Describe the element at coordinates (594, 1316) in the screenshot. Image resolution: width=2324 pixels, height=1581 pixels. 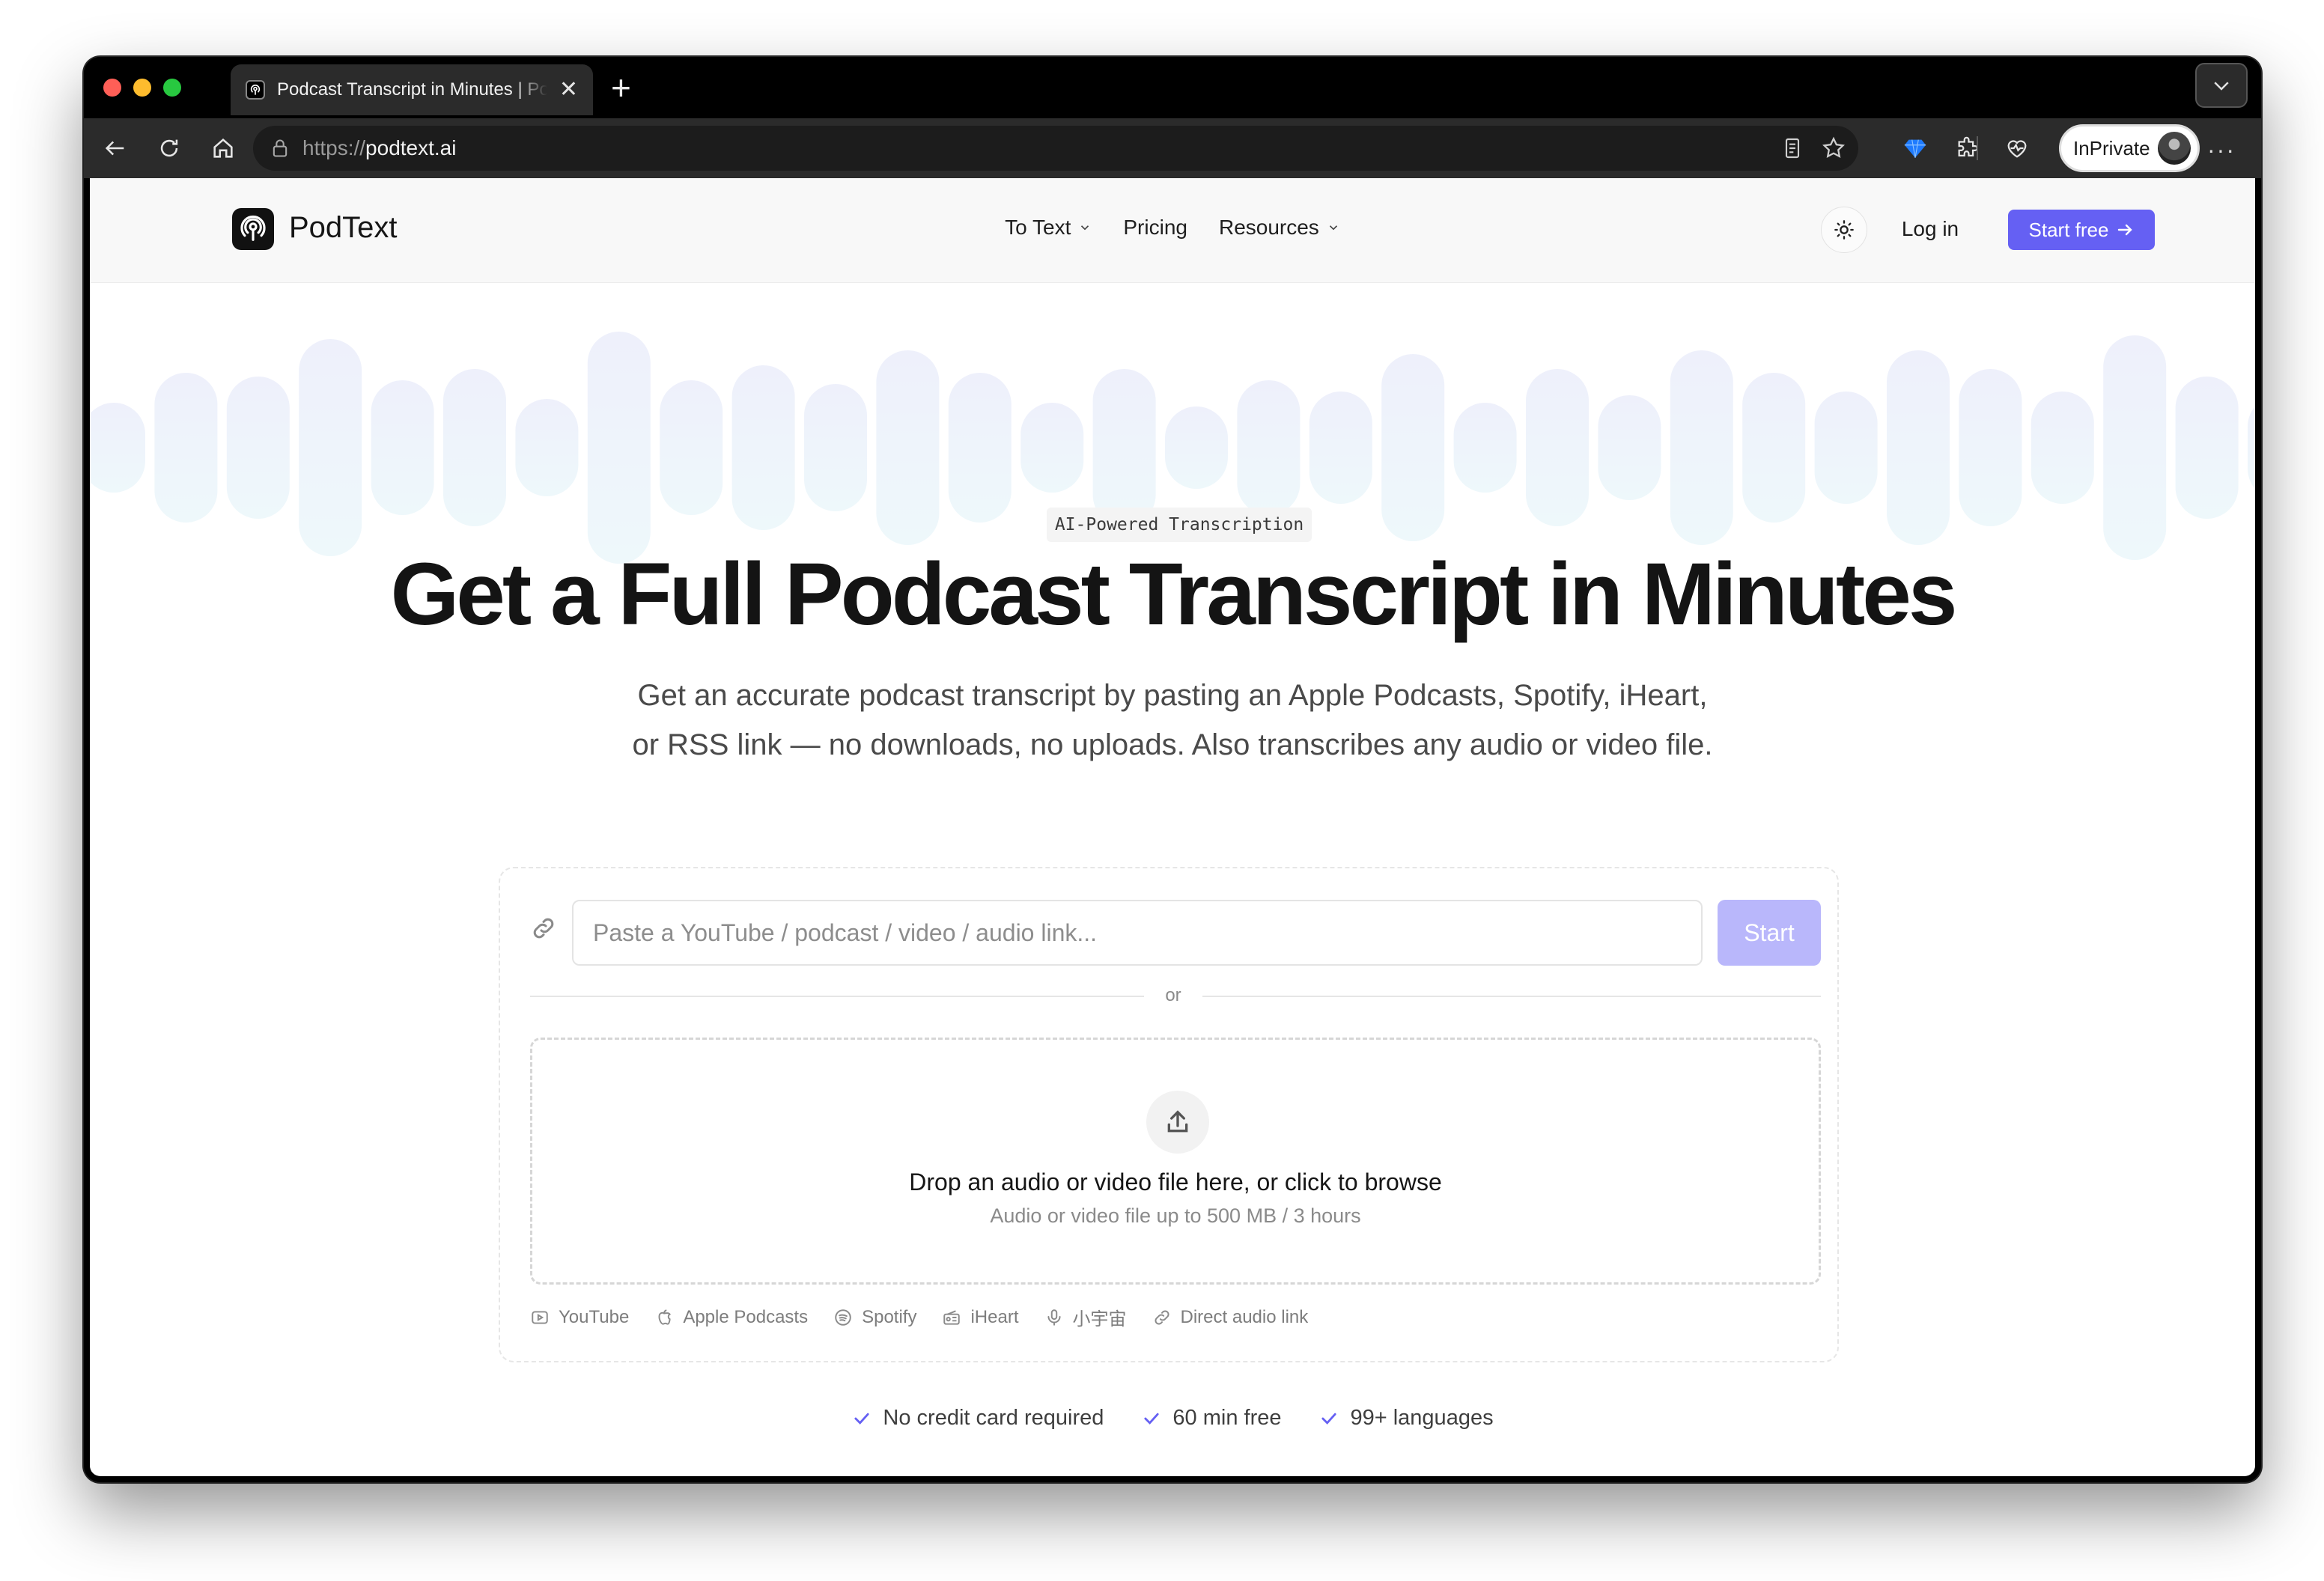
I see `source-label: YouTube` at that location.